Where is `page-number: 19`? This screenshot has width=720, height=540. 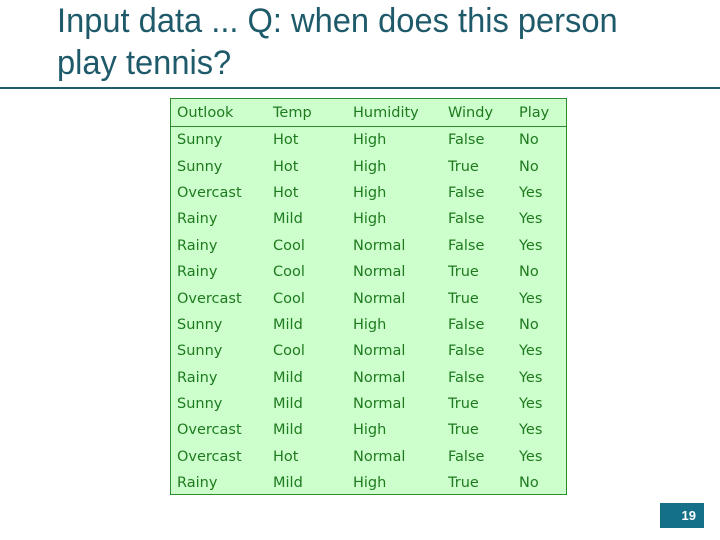 page-number: 19 is located at coordinates (688, 515).